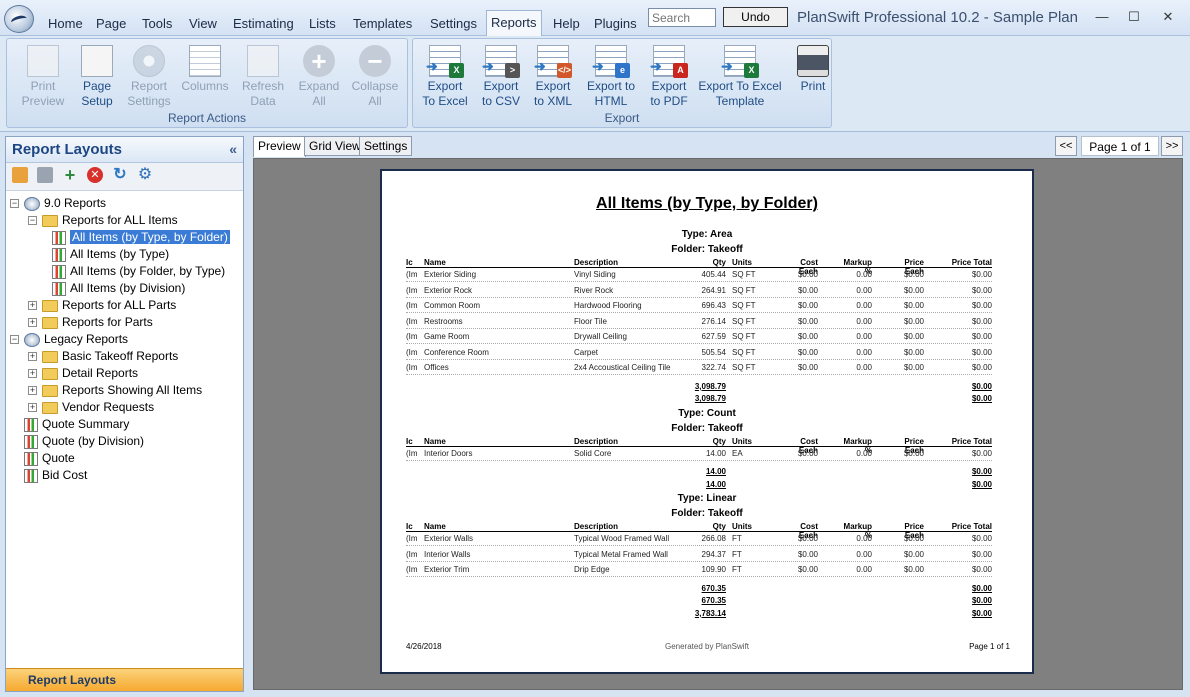  I want to click on tree-item-quote-summary: Quote Summary, so click(76, 424).